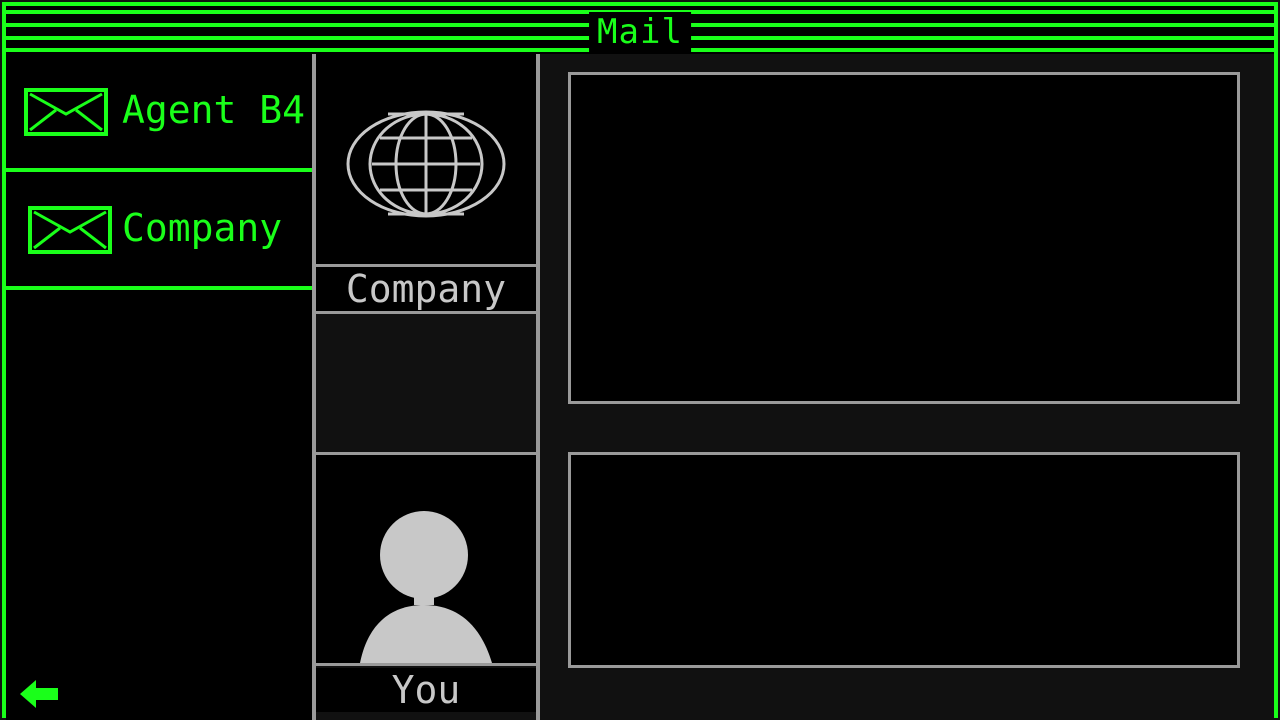 The width and height of the screenshot is (1280, 720). What do you see at coordinates (214, 110) in the screenshot?
I see `inbox-item-label: Agent B4` at bounding box center [214, 110].